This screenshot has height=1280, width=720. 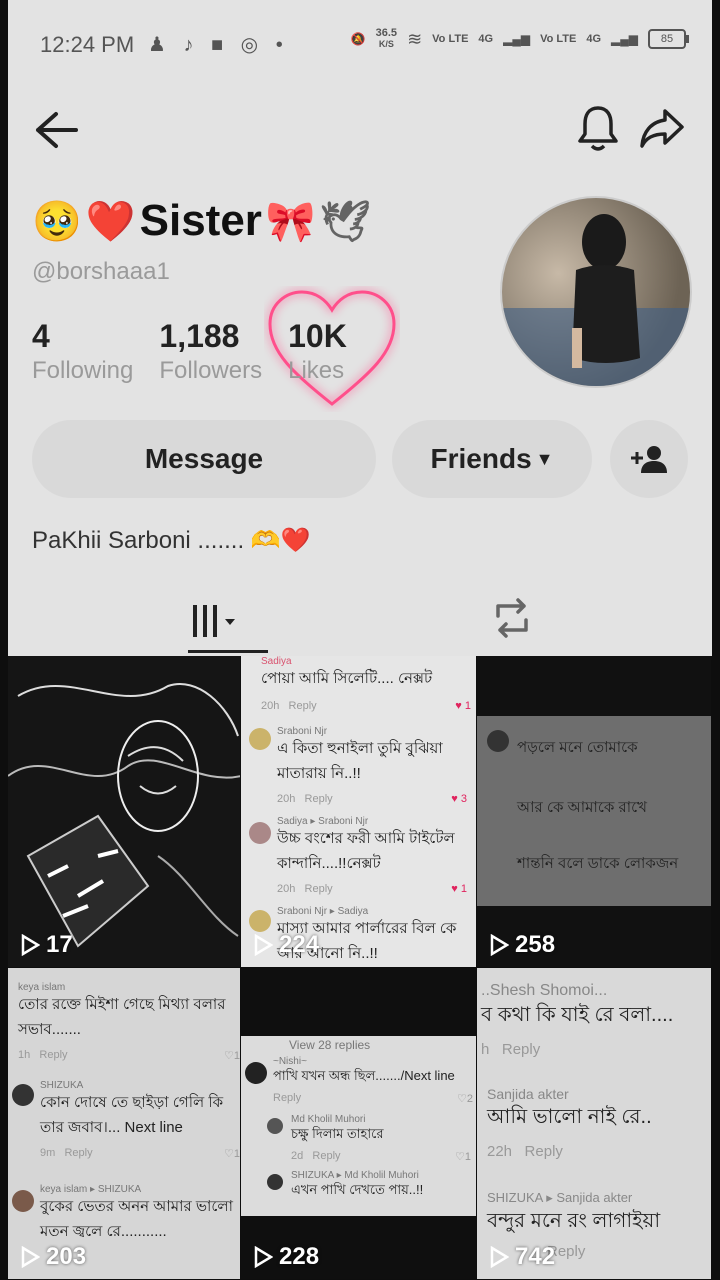 I want to click on comment: পড়লে মনে তোমাকে, so click(x=577, y=747).